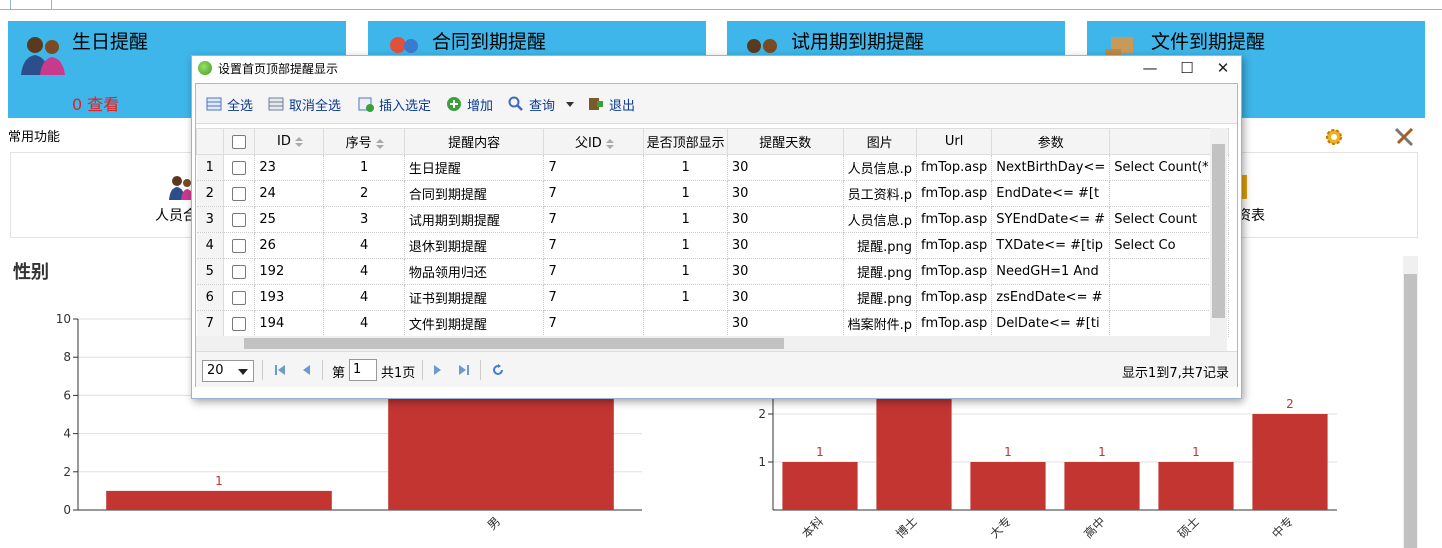 The image size is (1442, 548). What do you see at coordinates (785, 297) in the screenshot?
I see `cell-days: 30` at bounding box center [785, 297].